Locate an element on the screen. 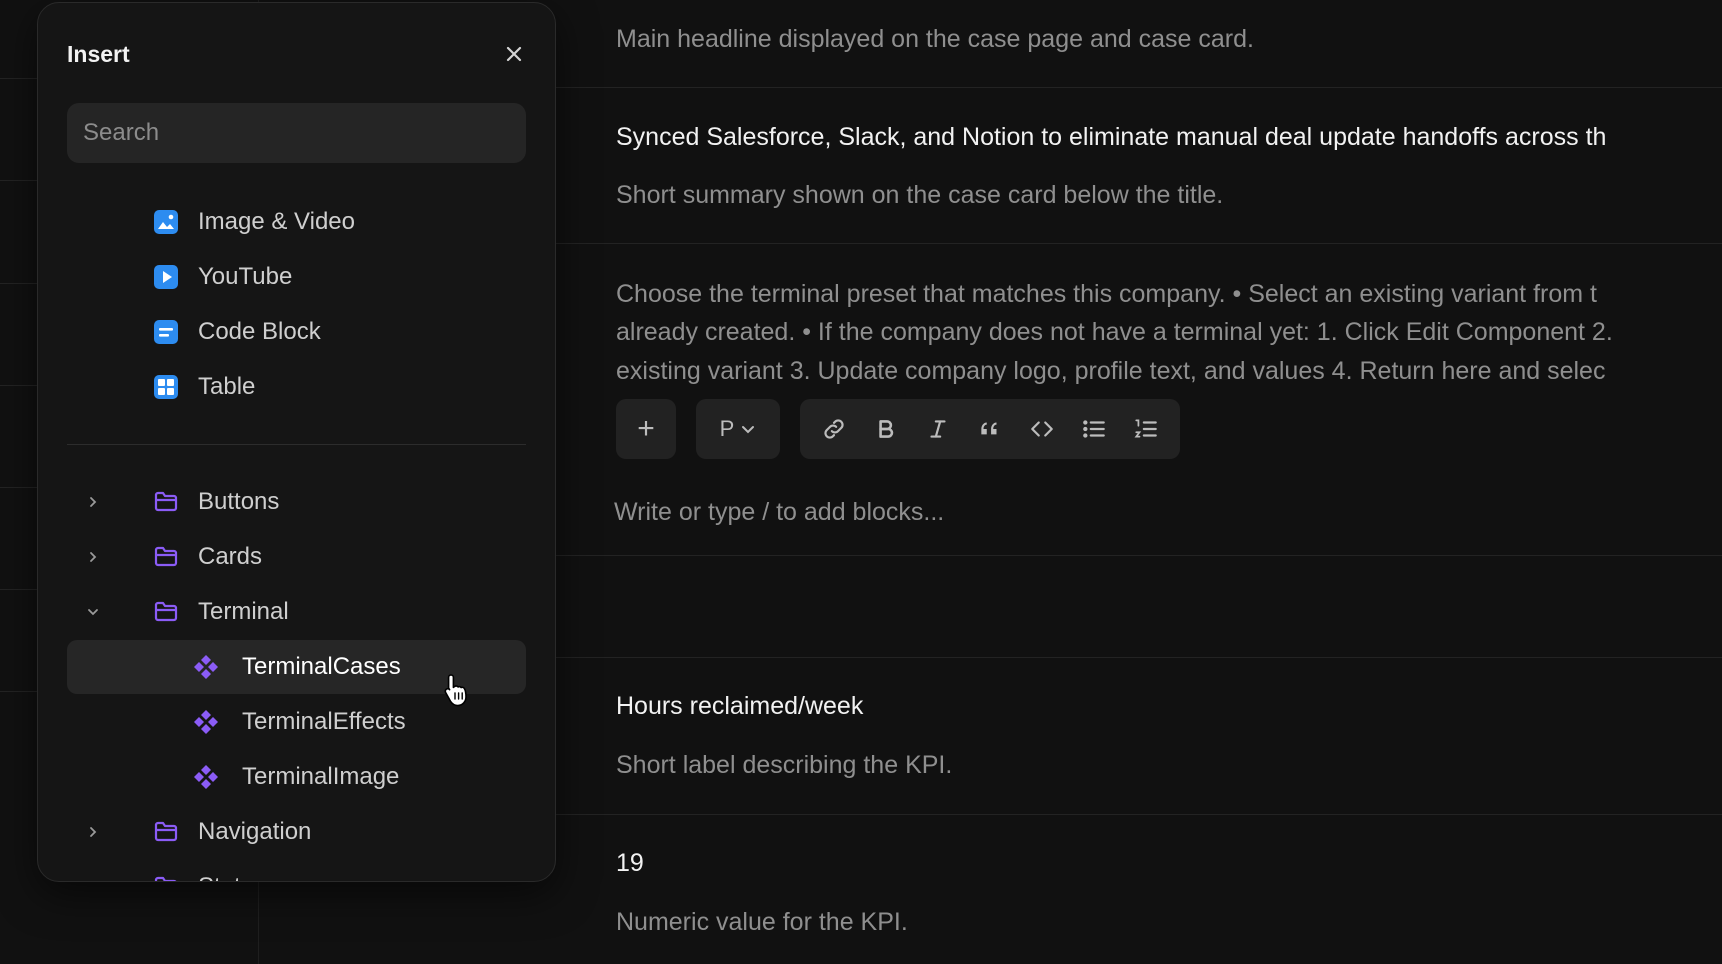 This screenshot has width=1722, height=964. code-button is located at coordinates (1042, 429).